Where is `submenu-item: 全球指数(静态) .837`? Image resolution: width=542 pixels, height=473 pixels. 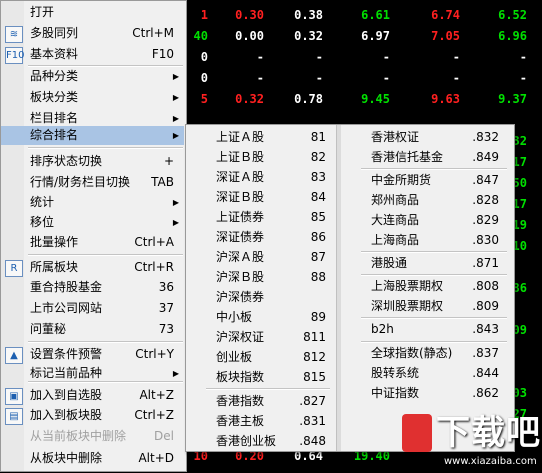
submenu-item: 全球指数(静态) .837 is located at coordinates (435, 353).